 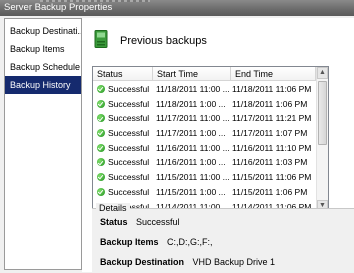 What do you see at coordinates (270, 191) in the screenshot?
I see `row-end-time: 11/15/2011 1:06 PM` at bounding box center [270, 191].